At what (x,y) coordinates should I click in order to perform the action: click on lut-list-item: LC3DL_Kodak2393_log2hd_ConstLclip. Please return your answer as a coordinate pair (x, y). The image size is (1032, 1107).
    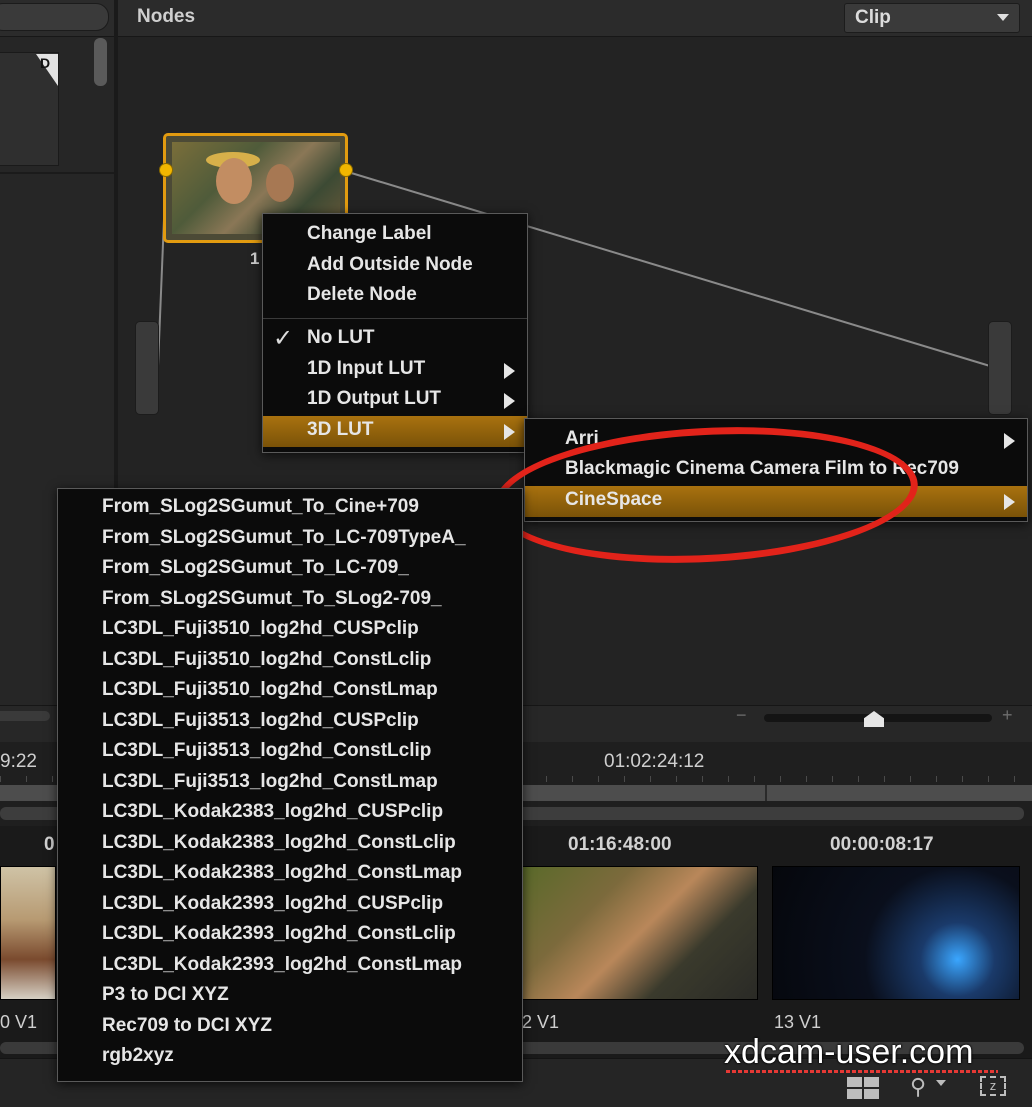
    Looking at the image, I should click on (279, 934).